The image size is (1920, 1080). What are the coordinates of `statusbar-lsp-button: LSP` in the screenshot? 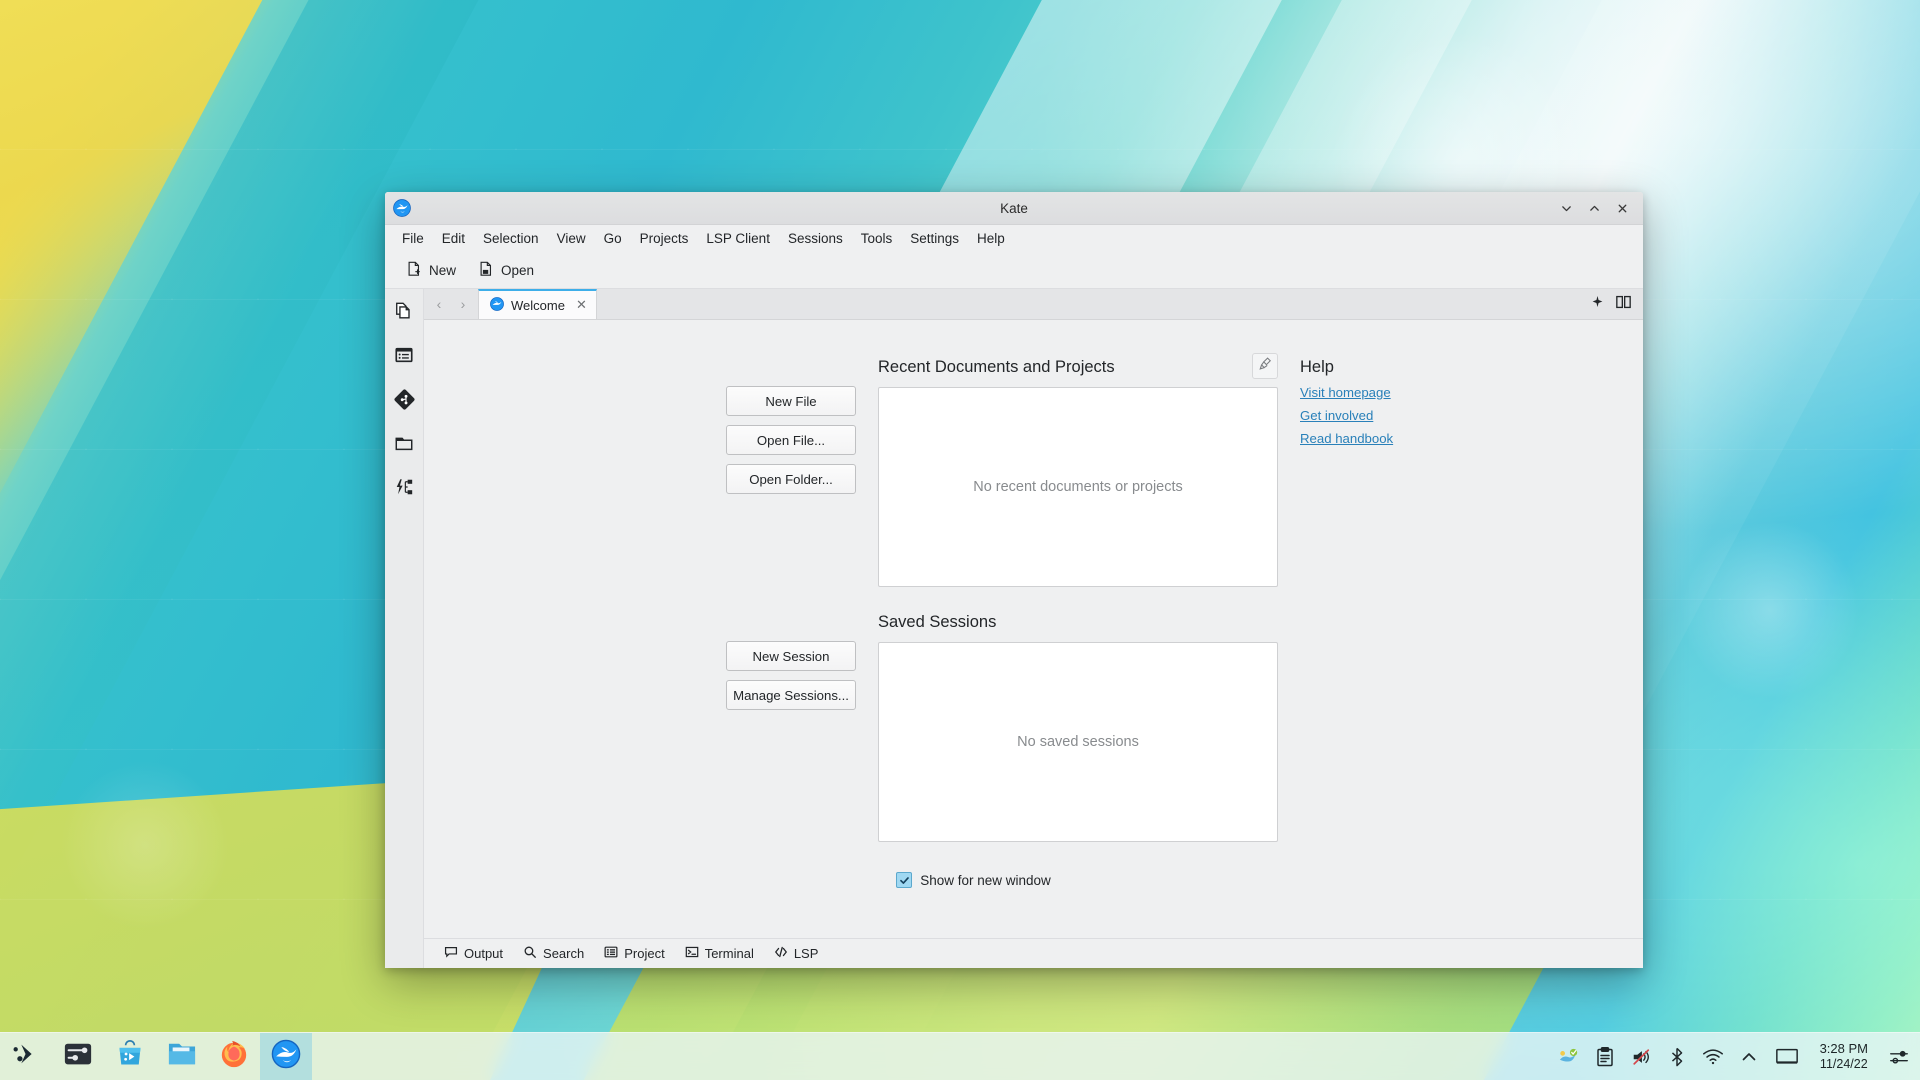 It's located at (796, 953).